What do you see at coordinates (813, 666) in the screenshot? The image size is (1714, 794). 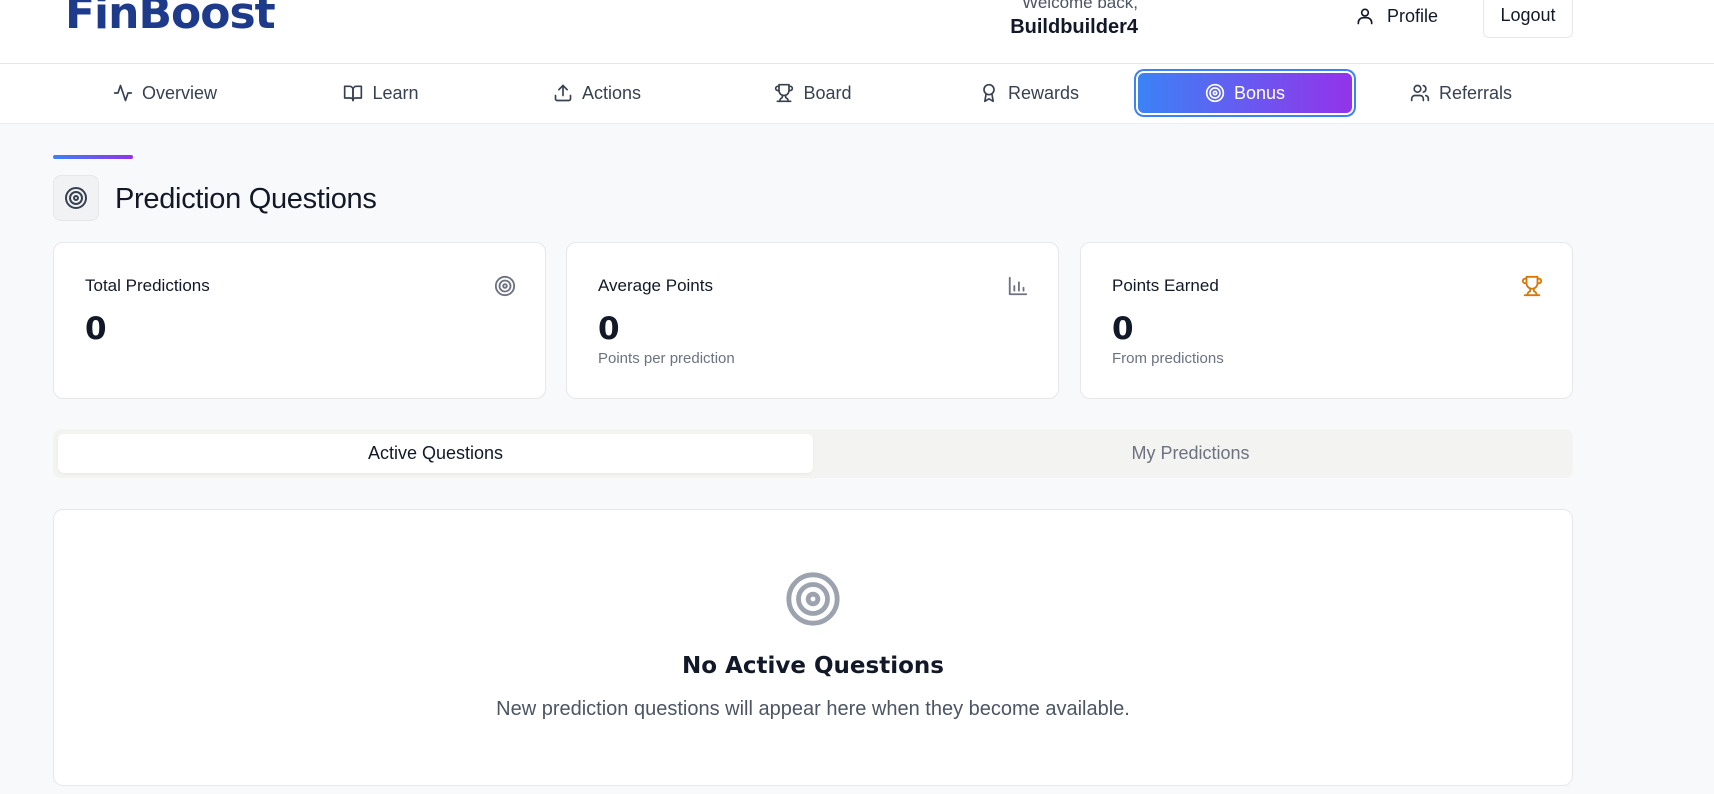 I see `empty-state-title: No Active Questions` at bounding box center [813, 666].